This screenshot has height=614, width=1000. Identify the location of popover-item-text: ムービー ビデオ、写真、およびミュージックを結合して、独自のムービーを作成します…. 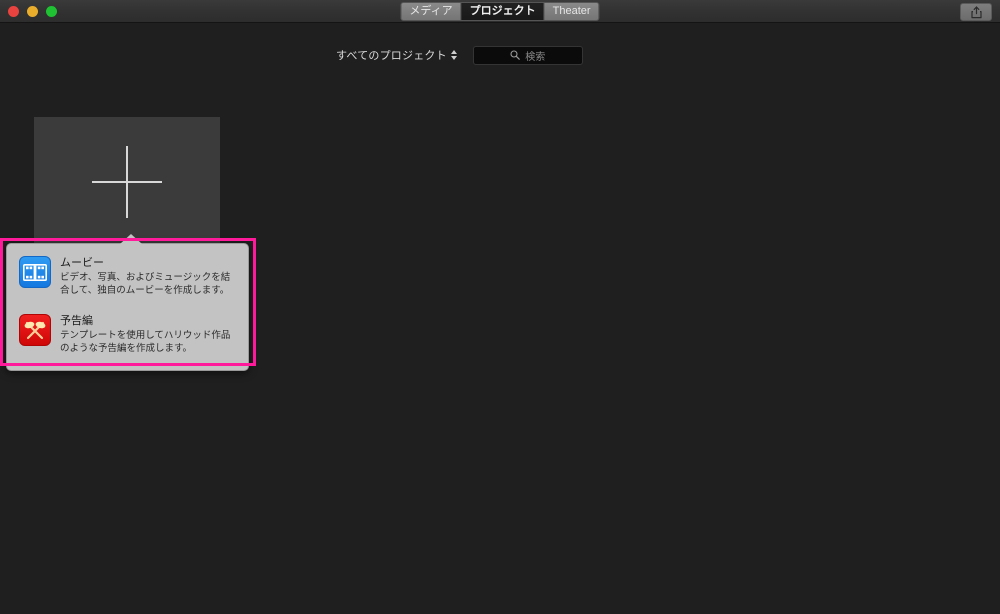
(148, 277).